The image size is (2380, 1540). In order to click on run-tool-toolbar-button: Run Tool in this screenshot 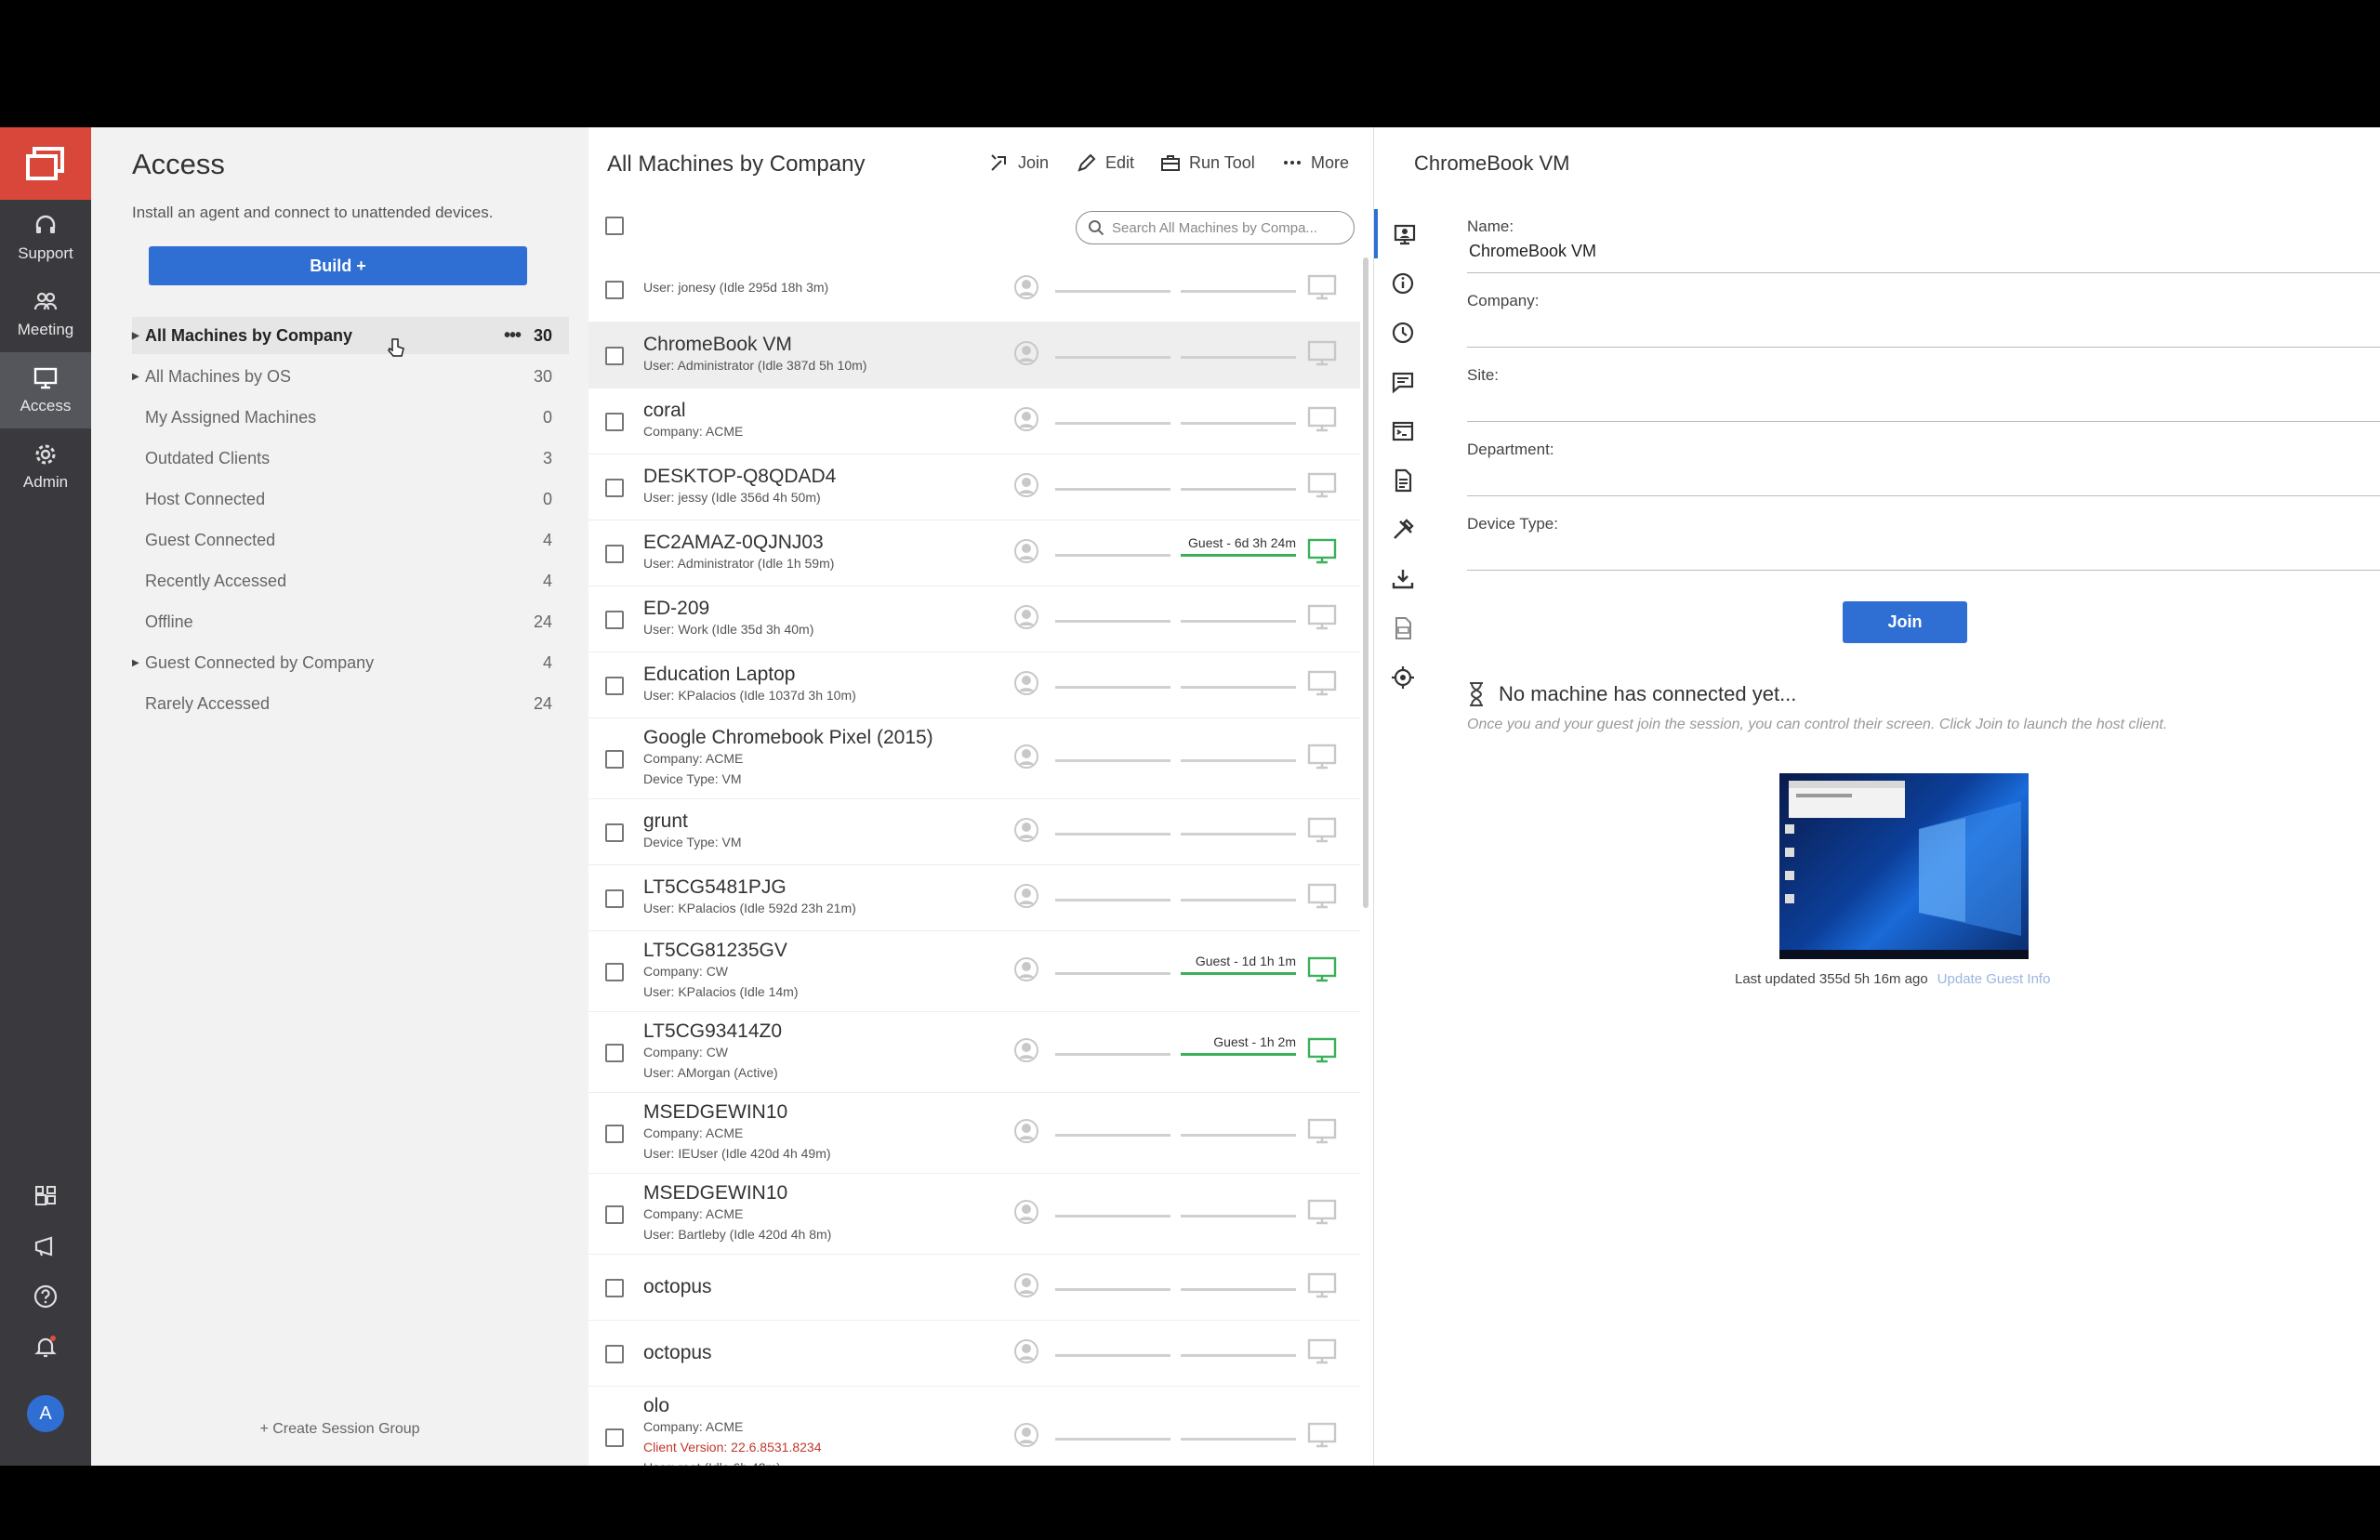, I will do `click(1207, 162)`.